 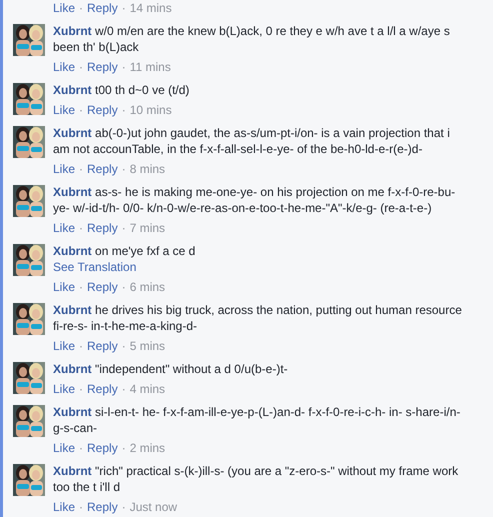 I want to click on comment-text: Xubrnt t00 th d~0 ve (t/d), so click(x=121, y=90).